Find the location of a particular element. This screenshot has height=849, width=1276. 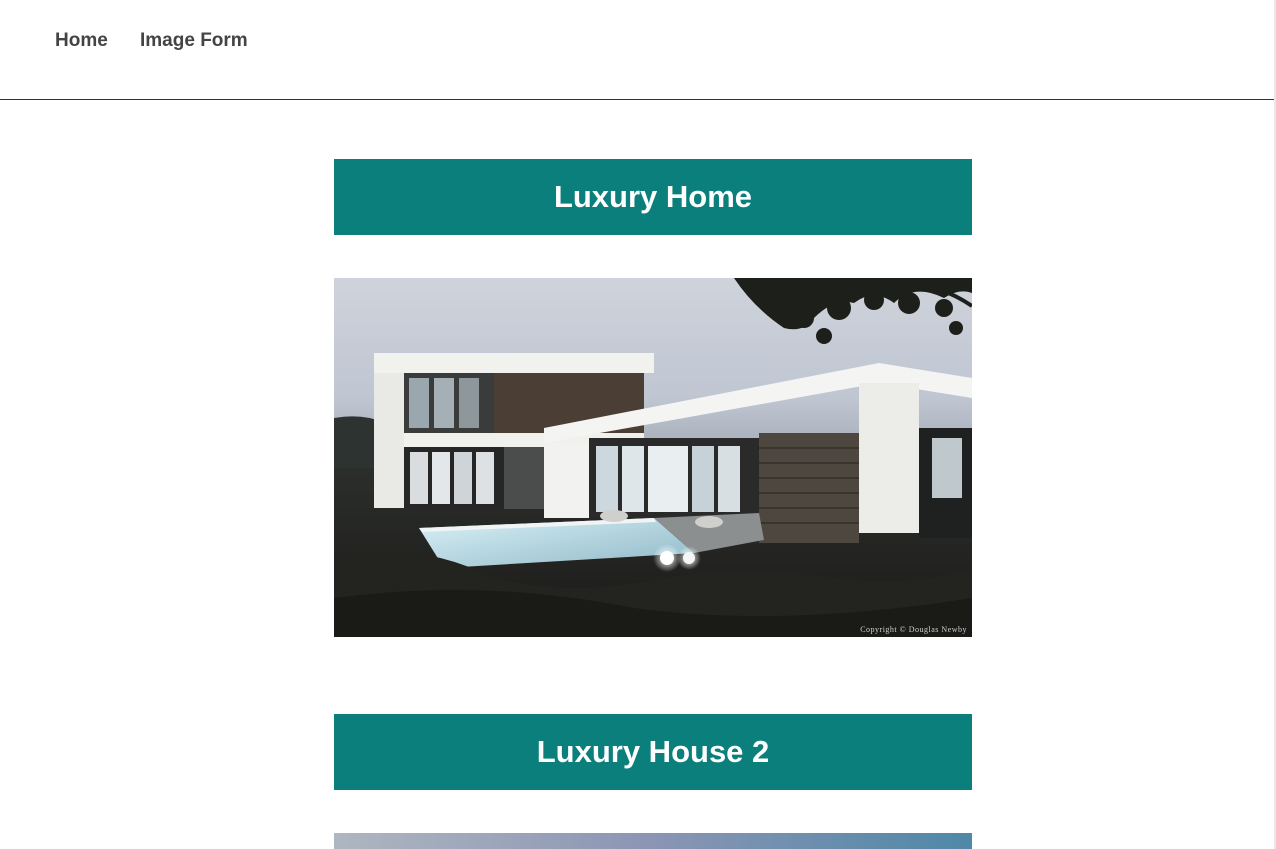

nav-link-image-form: Image Form is located at coordinates (194, 41).